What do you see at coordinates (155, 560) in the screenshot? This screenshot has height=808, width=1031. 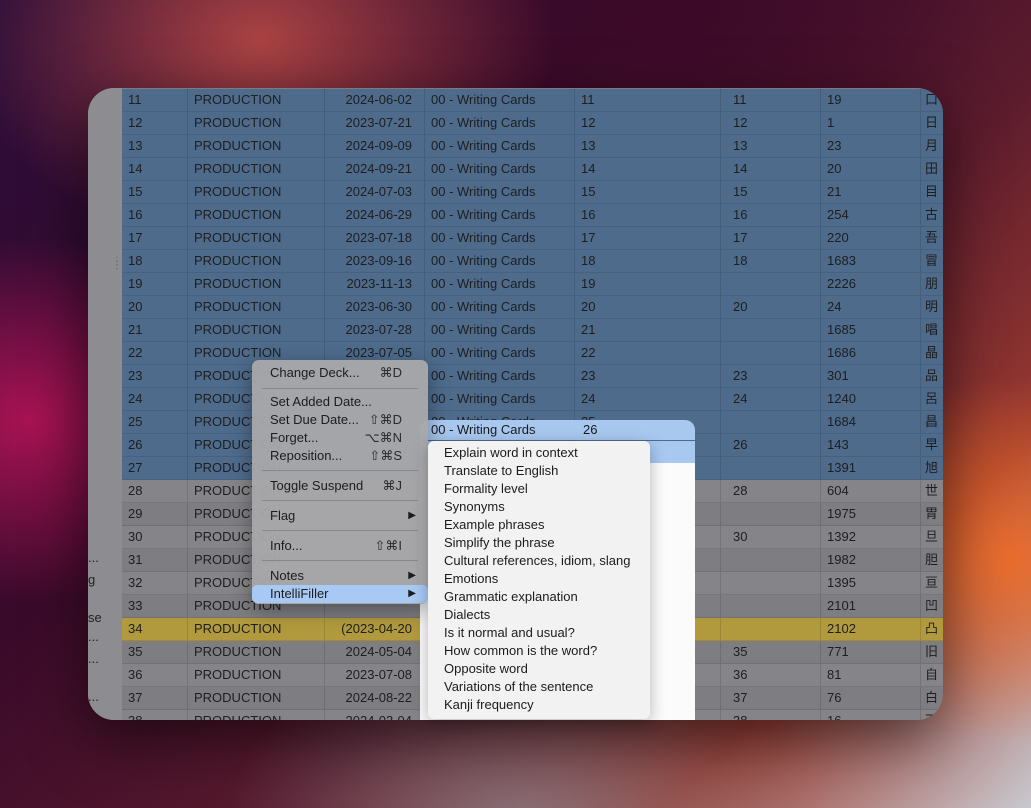 I see `table-cell: 31` at bounding box center [155, 560].